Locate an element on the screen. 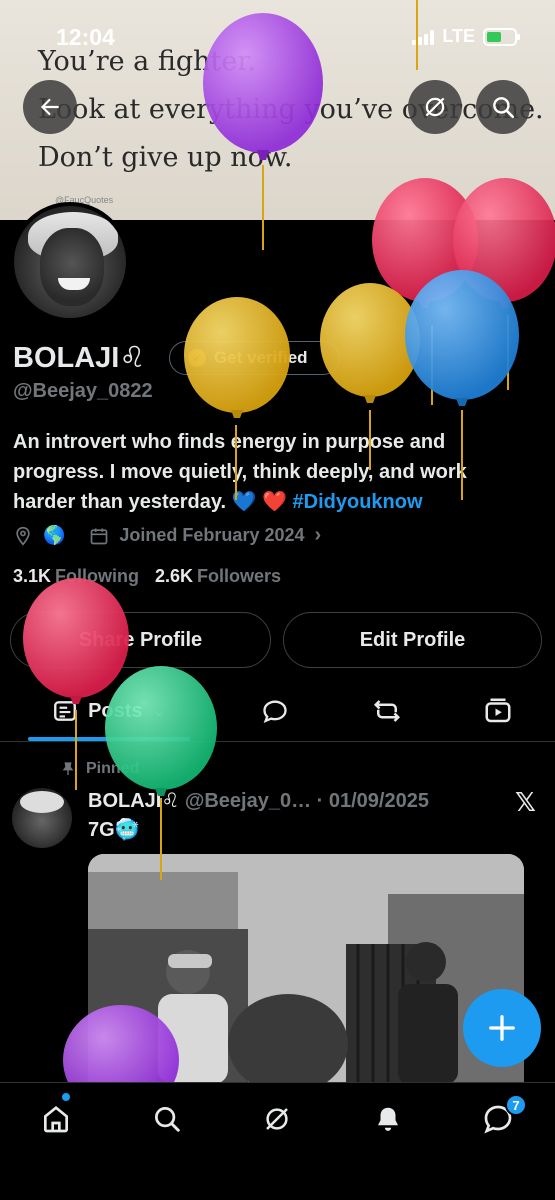 This screenshot has width=555, height=1200. grok-nav-icon is located at coordinates (277, 1119).